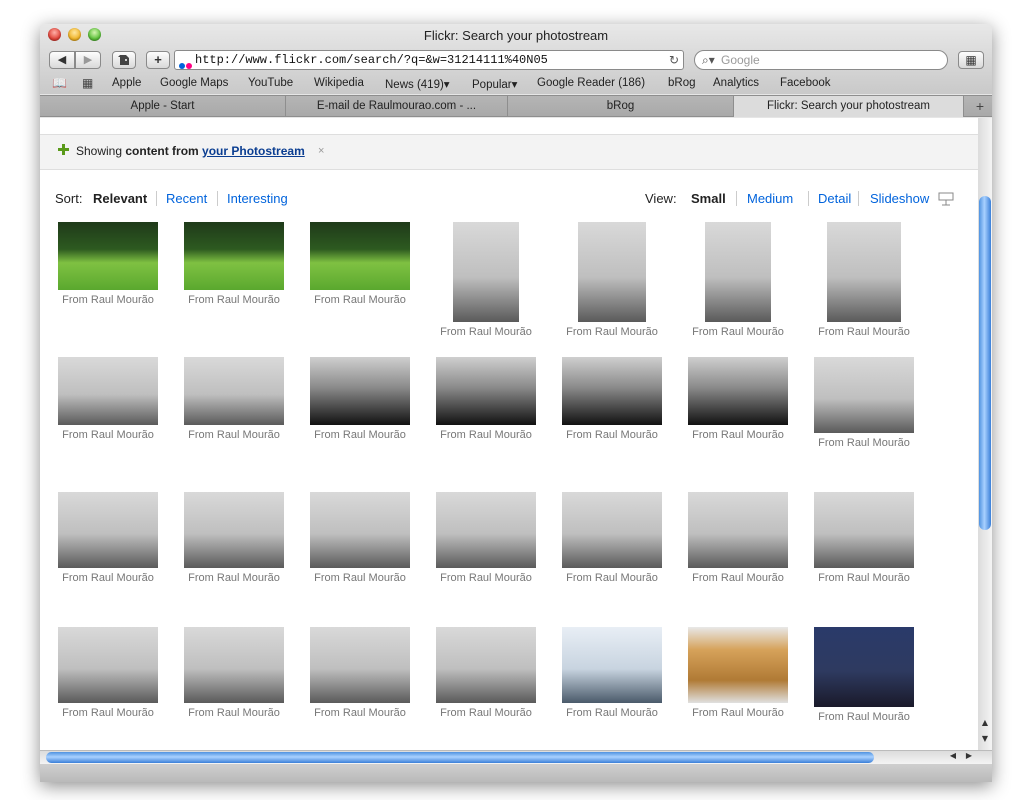 The width and height of the screenshot is (1032, 800). Describe the element at coordinates (124, 60) in the screenshot. I see `evernote-button` at that location.